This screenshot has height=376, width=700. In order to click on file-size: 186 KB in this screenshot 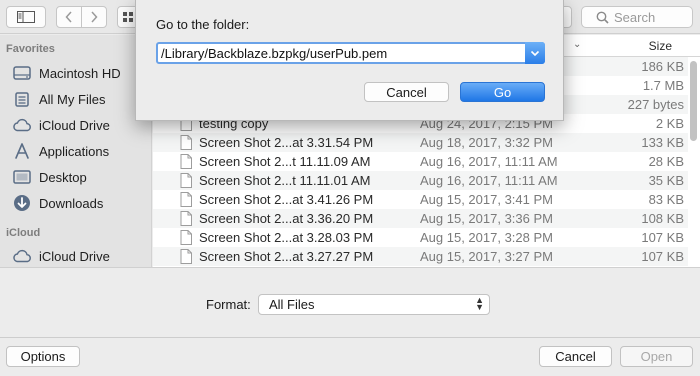, I will do `click(662, 66)`.